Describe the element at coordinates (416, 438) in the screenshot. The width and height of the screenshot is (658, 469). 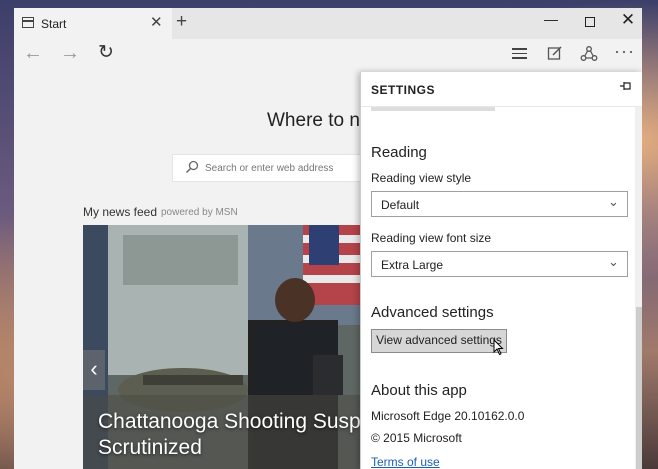
I see `copyright-text: © 2015 Microsoft` at that location.